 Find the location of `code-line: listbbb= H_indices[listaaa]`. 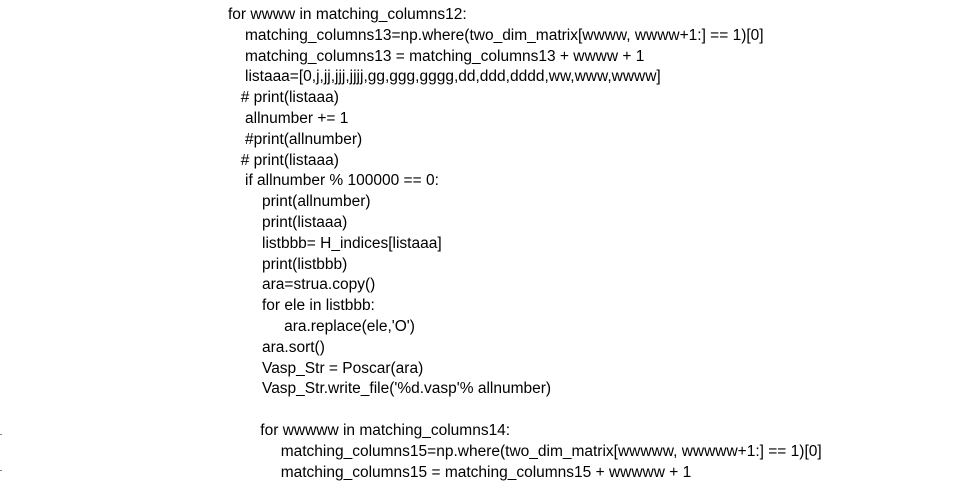

code-line: listbbb= H_indices[listaaa] is located at coordinates (352, 243).